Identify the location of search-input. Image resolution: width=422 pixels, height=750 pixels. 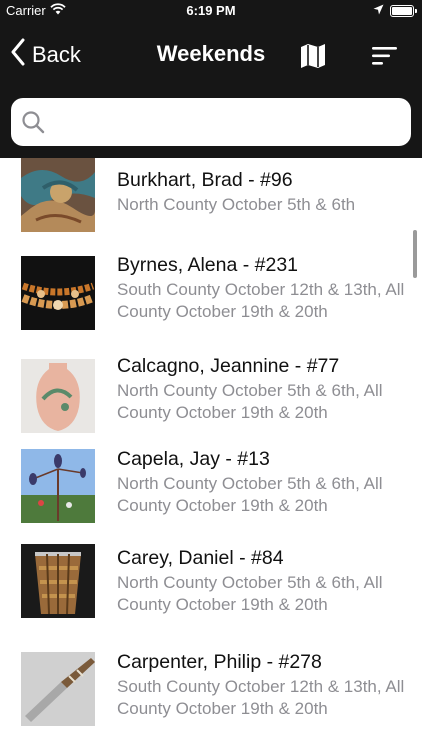
(223, 122).